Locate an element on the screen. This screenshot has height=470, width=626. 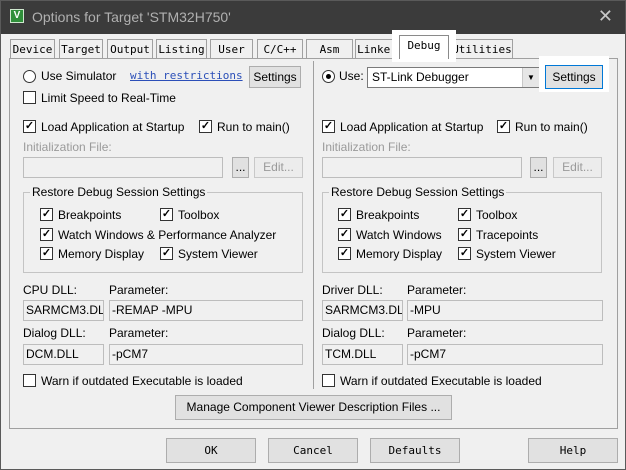
load-app-checkbox-right: ✓ is located at coordinates (328, 126).